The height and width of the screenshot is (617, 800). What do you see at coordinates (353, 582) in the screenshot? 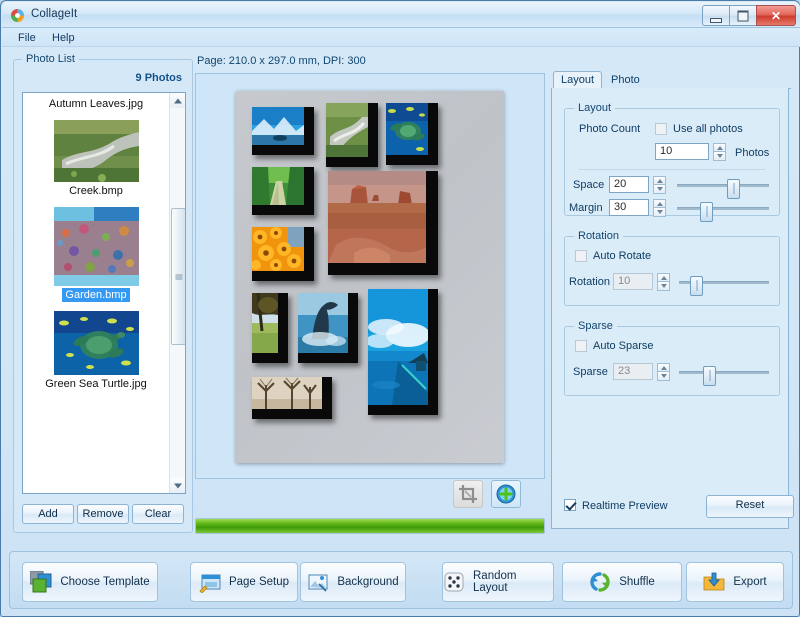
I see `background-button: Background` at bounding box center [353, 582].